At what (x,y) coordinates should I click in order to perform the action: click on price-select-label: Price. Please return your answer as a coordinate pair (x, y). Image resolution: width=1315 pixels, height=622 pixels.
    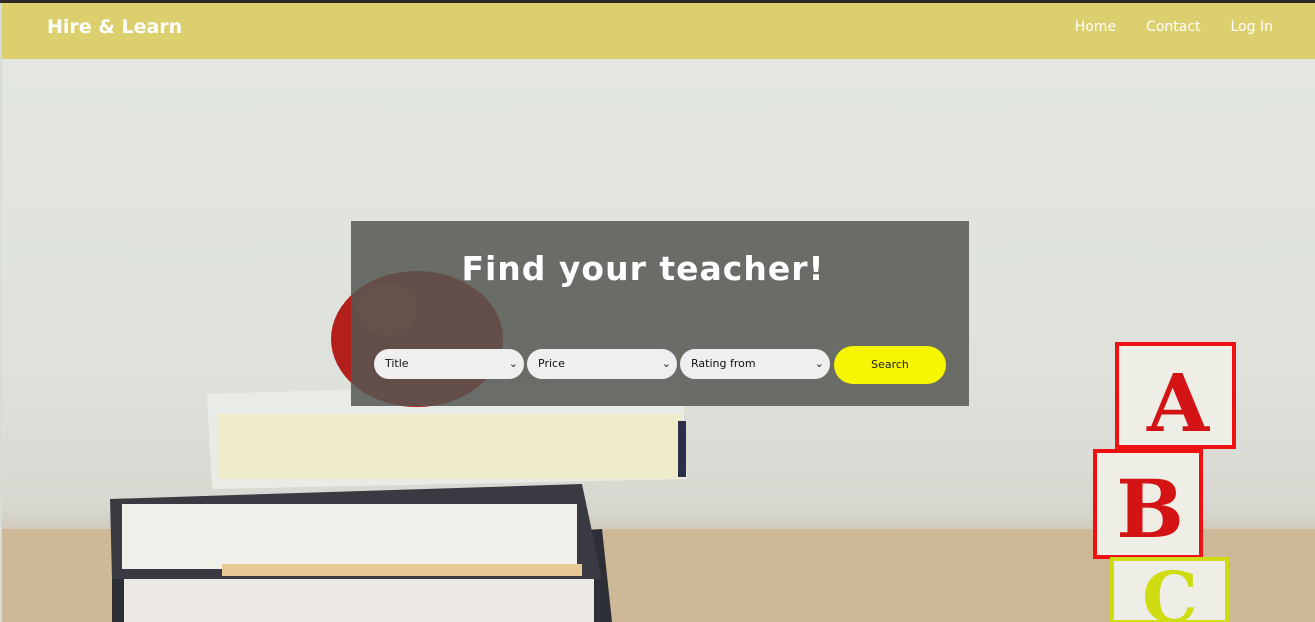
    Looking at the image, I should click on (551, 363).